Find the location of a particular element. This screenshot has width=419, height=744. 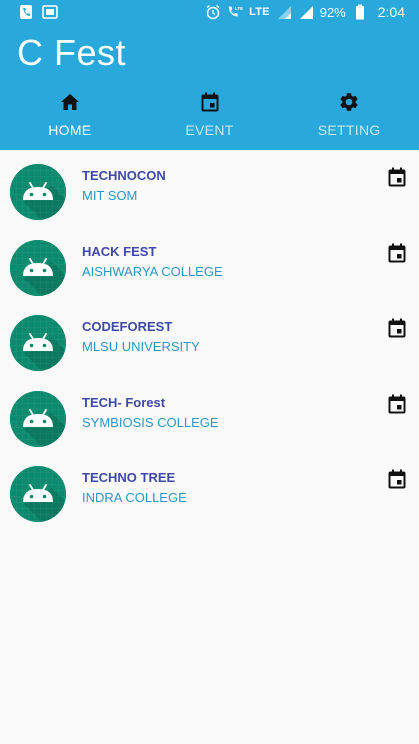

gear-icon is located at coordinates (349, 102).